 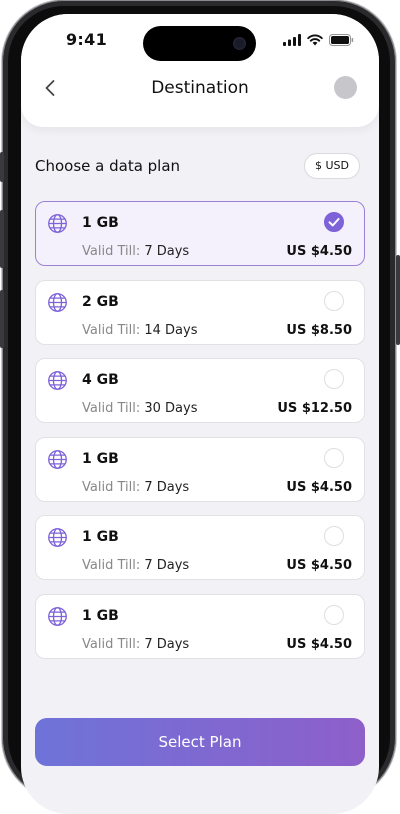 I want to click on currency-selector: $ USD, so click(x=332, y=166).